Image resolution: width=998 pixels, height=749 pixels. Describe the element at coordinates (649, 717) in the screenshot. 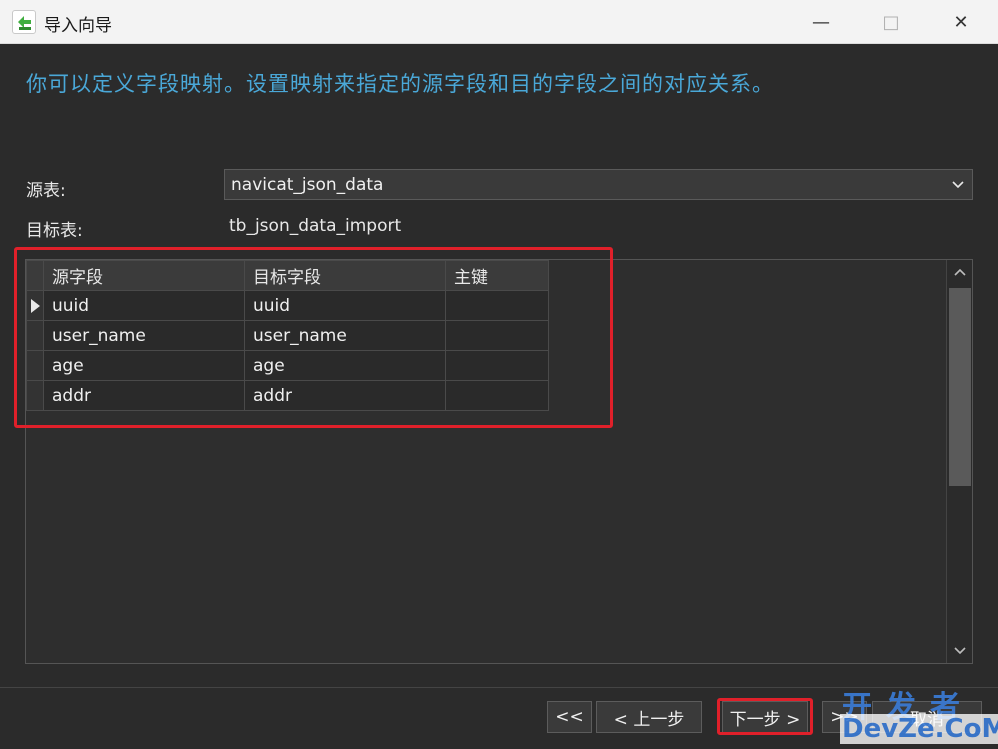

I see `previous-step-button: < 上一步` at that location.